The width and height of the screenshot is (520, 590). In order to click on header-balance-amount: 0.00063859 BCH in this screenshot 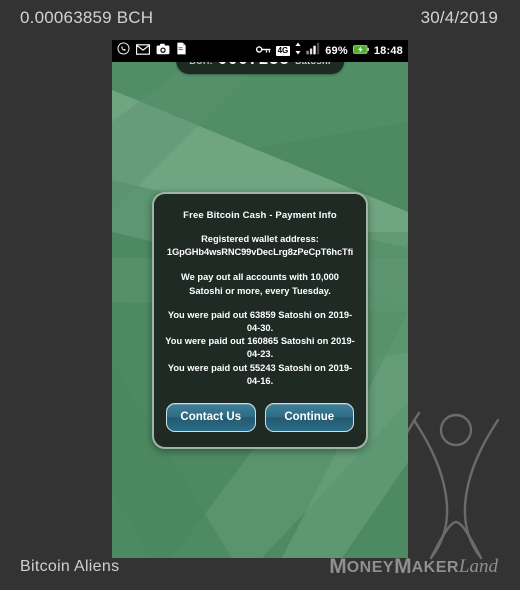, I will do `click(87, 17)`.